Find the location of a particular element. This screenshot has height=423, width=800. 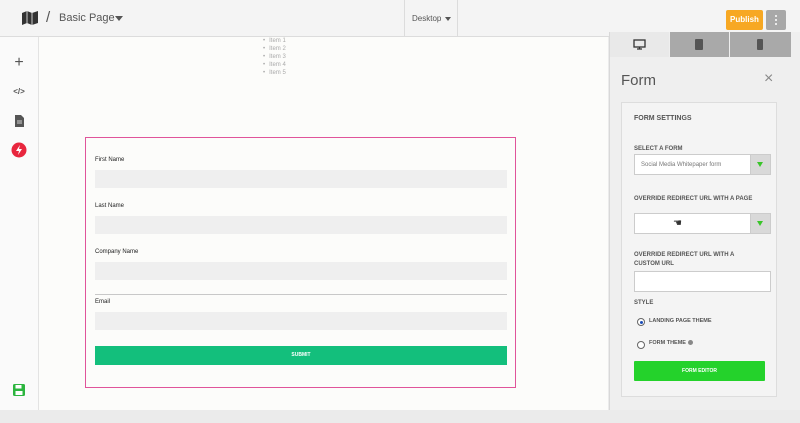

list-item: Item 3 is located at coordinates (274, 57).